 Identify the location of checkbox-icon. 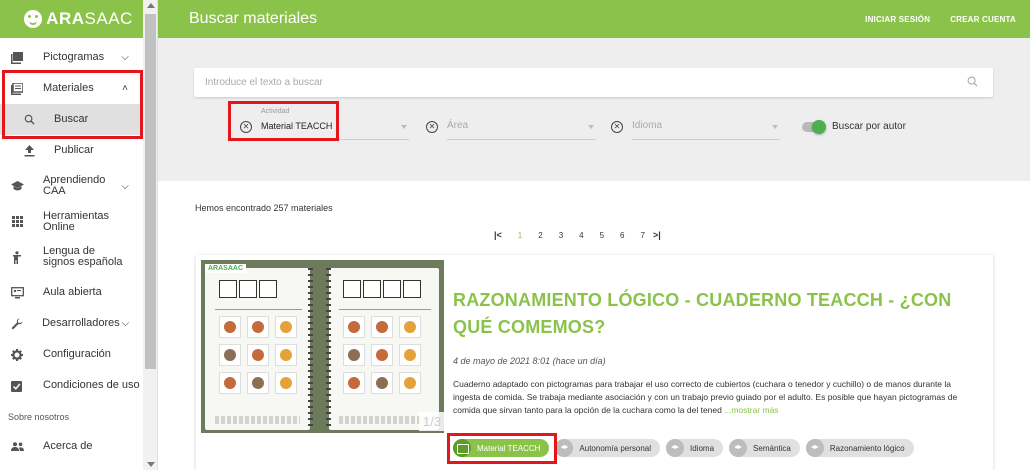
(17, 386).